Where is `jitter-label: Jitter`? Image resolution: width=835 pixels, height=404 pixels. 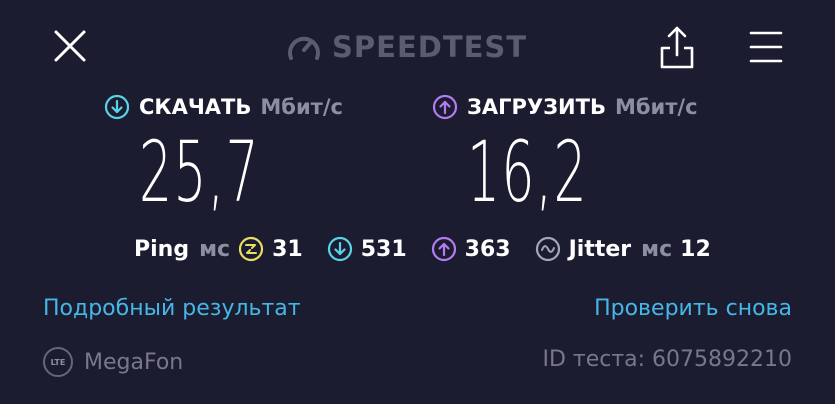 jitter-label: Jitter is located at coordinates (600, 249).